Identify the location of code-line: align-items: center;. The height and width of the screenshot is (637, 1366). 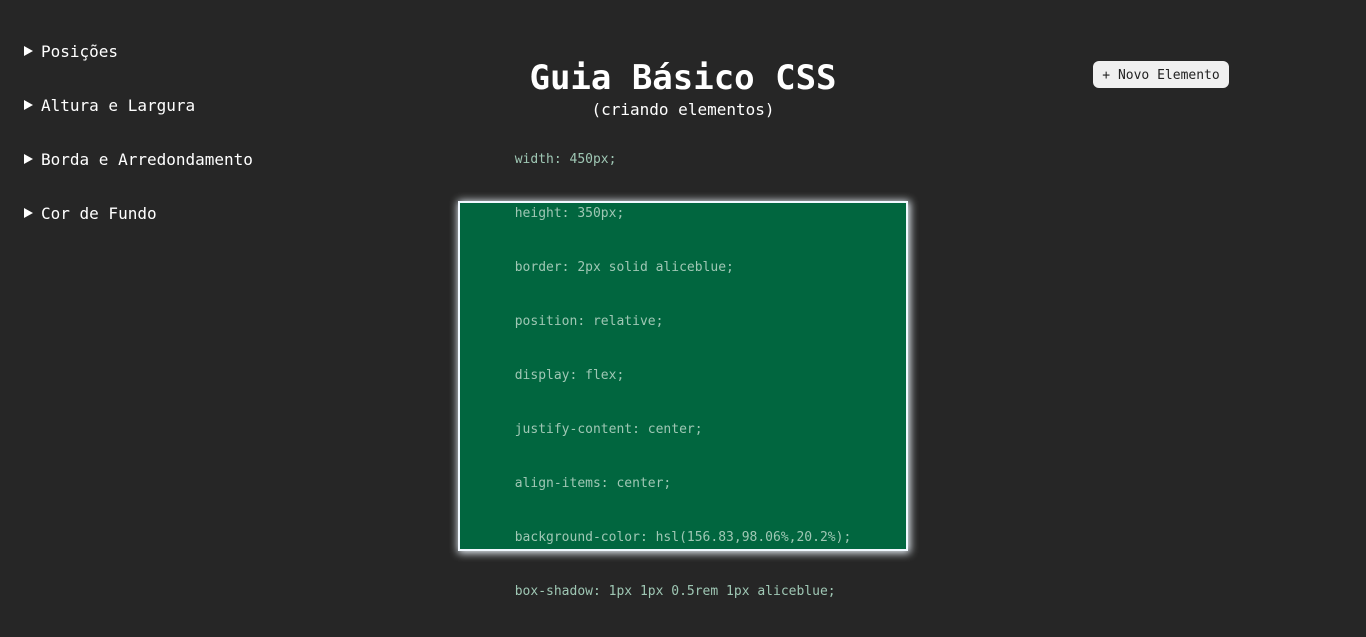
(593, 483).